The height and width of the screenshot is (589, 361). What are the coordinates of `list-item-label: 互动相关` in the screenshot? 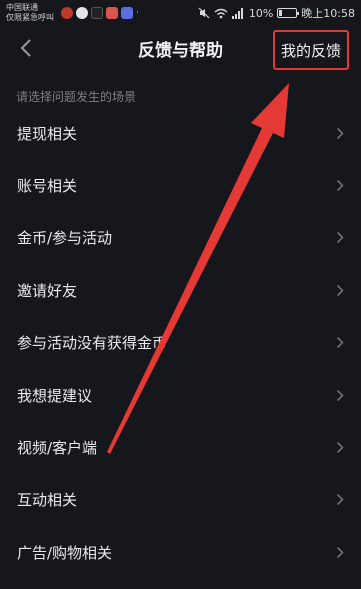 It's located at (47, 500).